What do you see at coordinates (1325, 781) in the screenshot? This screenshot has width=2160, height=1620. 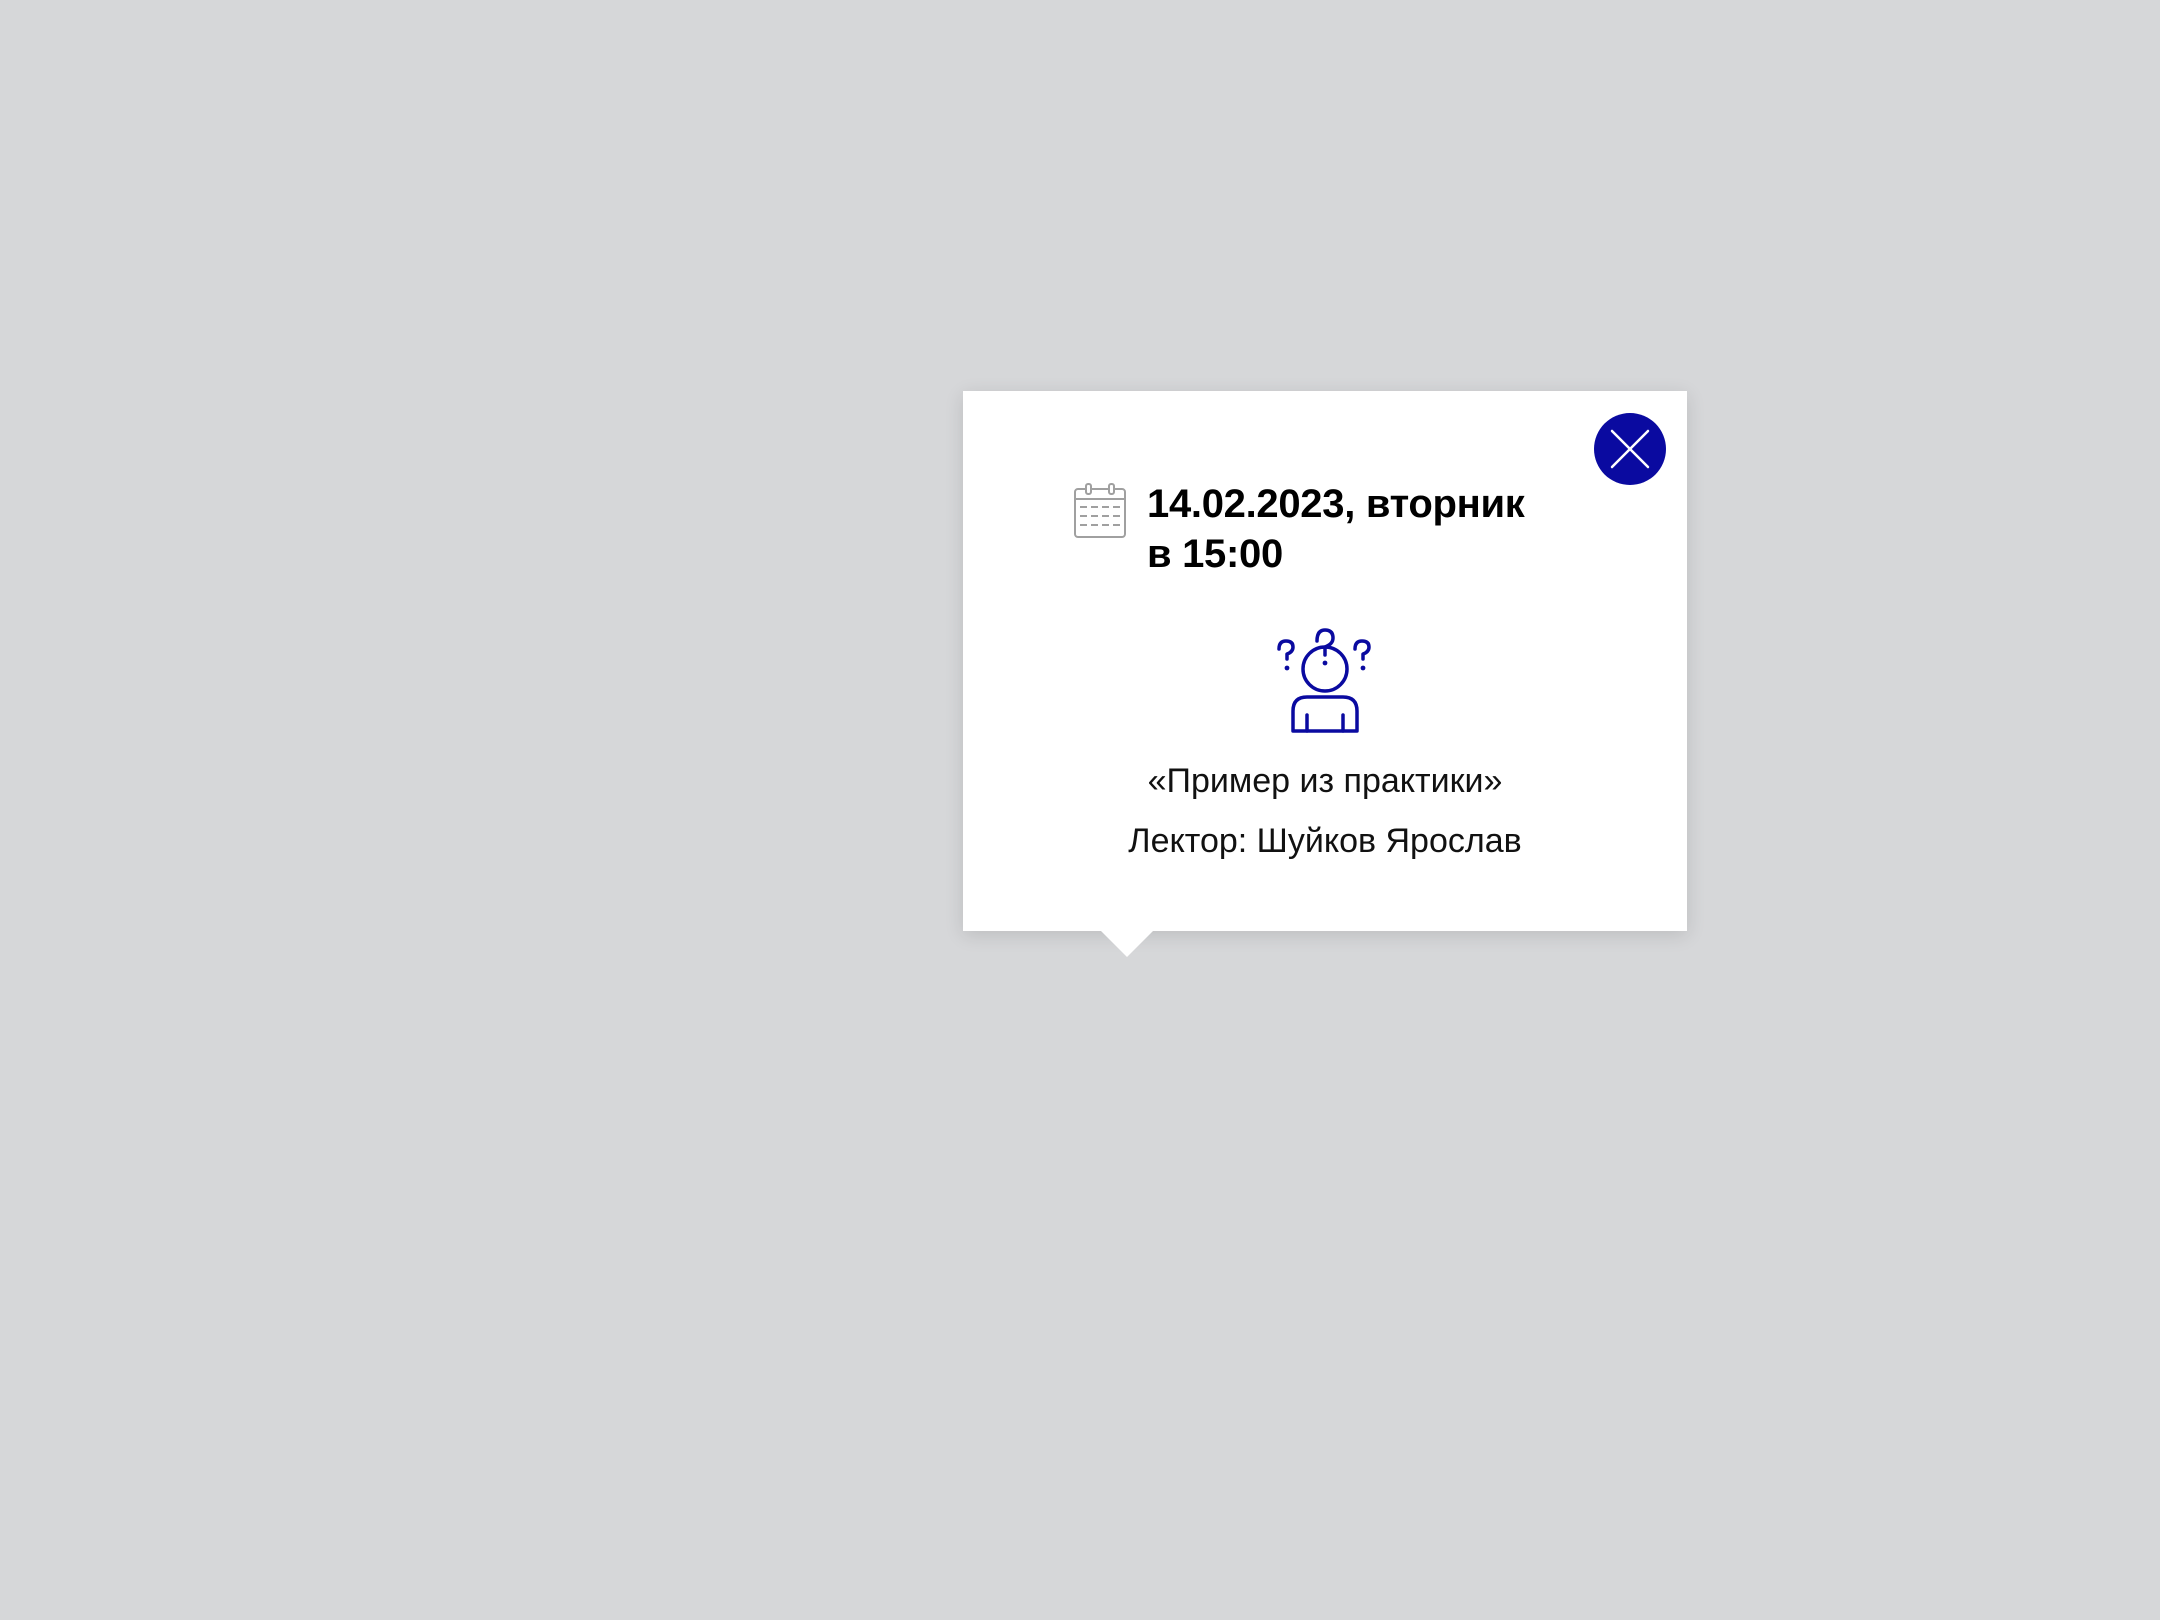 I see `event-title: «Пример из практики»` at bounding box center [1325, 781].